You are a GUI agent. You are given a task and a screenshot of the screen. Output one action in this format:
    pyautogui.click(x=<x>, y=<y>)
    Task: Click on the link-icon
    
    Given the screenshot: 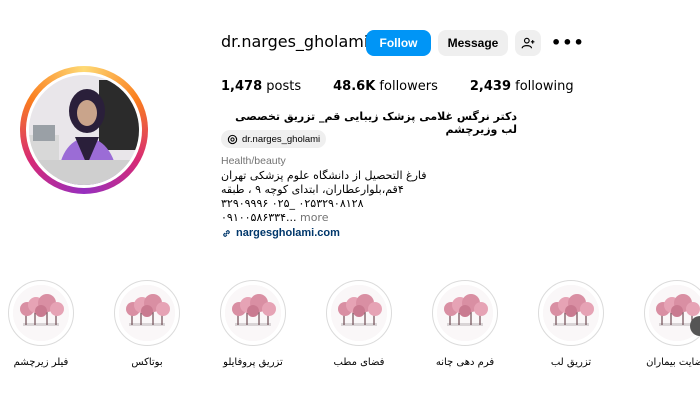 What is the action you would take?
    pyautogui.click(x=226, y=233)
    